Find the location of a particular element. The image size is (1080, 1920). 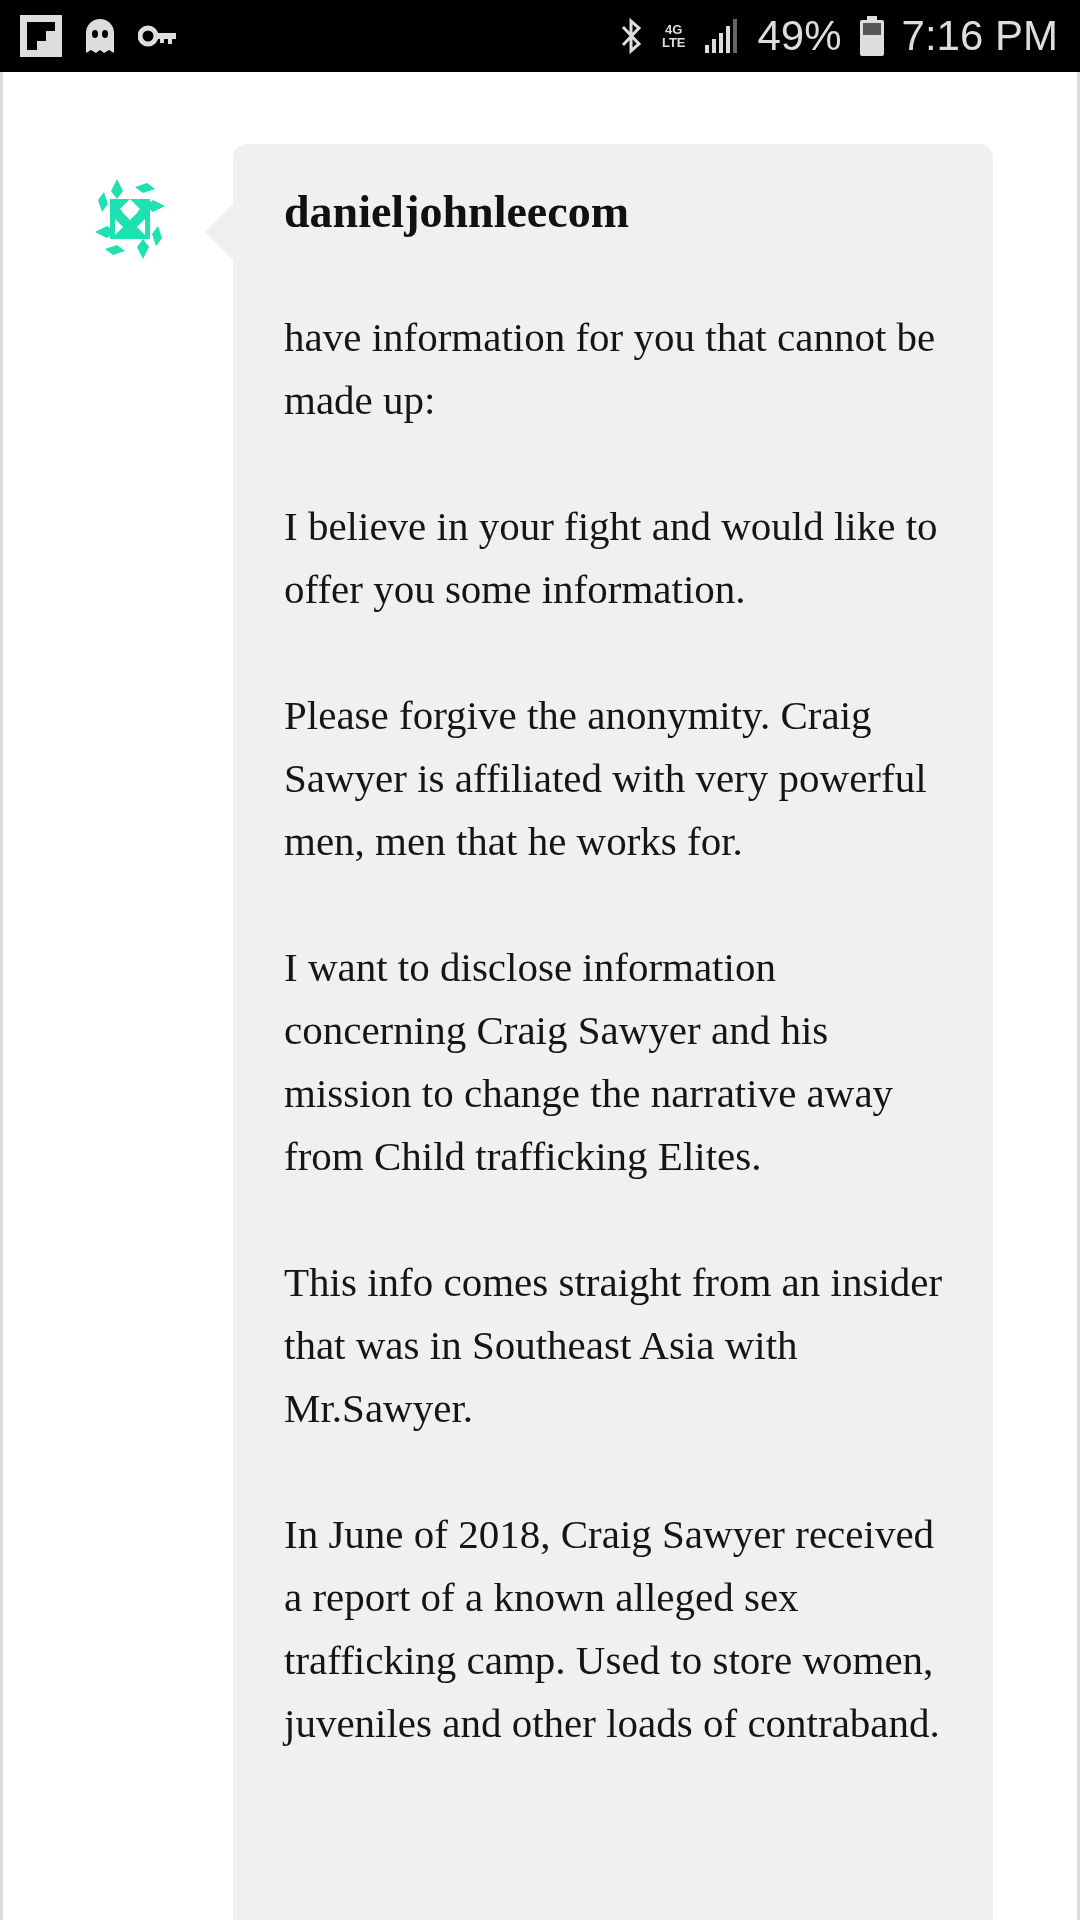

comment-paragraph: Please forgive the anonymity. Craig Sawyer is affiliated with very powerful men, men that he works for. is located at coordinates (606, 778).